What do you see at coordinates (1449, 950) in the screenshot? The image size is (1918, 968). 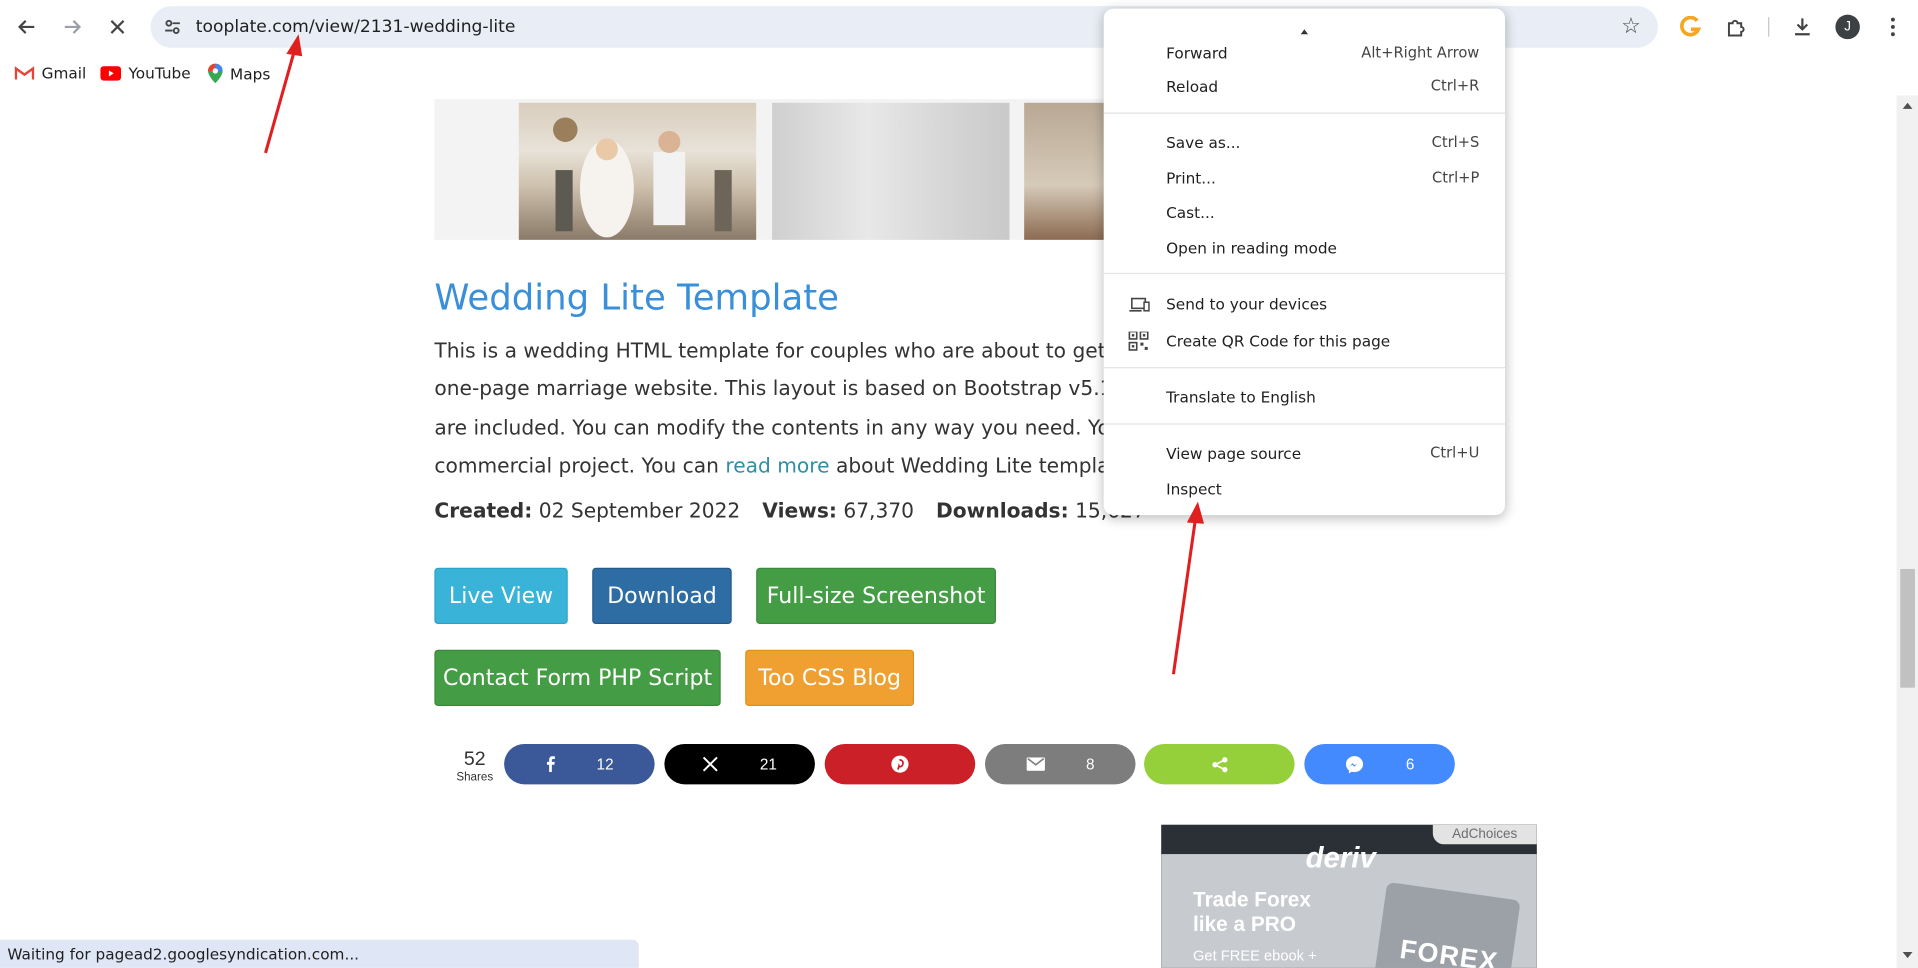 I see `ad-book-text: FOREX` at bounding box center [1449, 950].